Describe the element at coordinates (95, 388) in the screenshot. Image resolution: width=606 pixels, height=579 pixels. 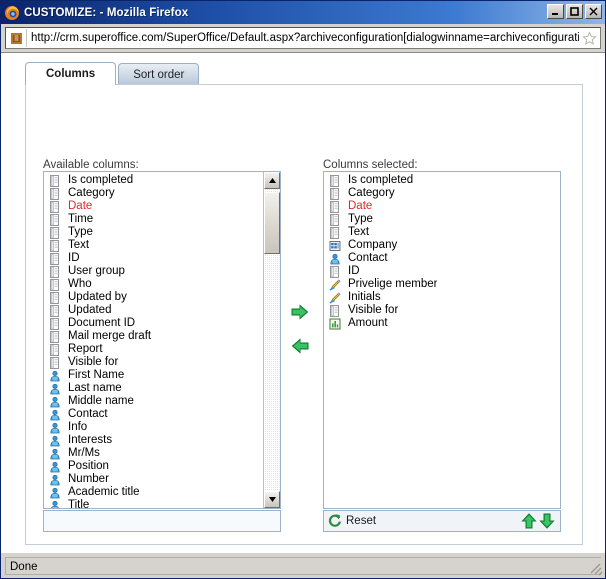
I see `list-item-label: Last name` at that location.